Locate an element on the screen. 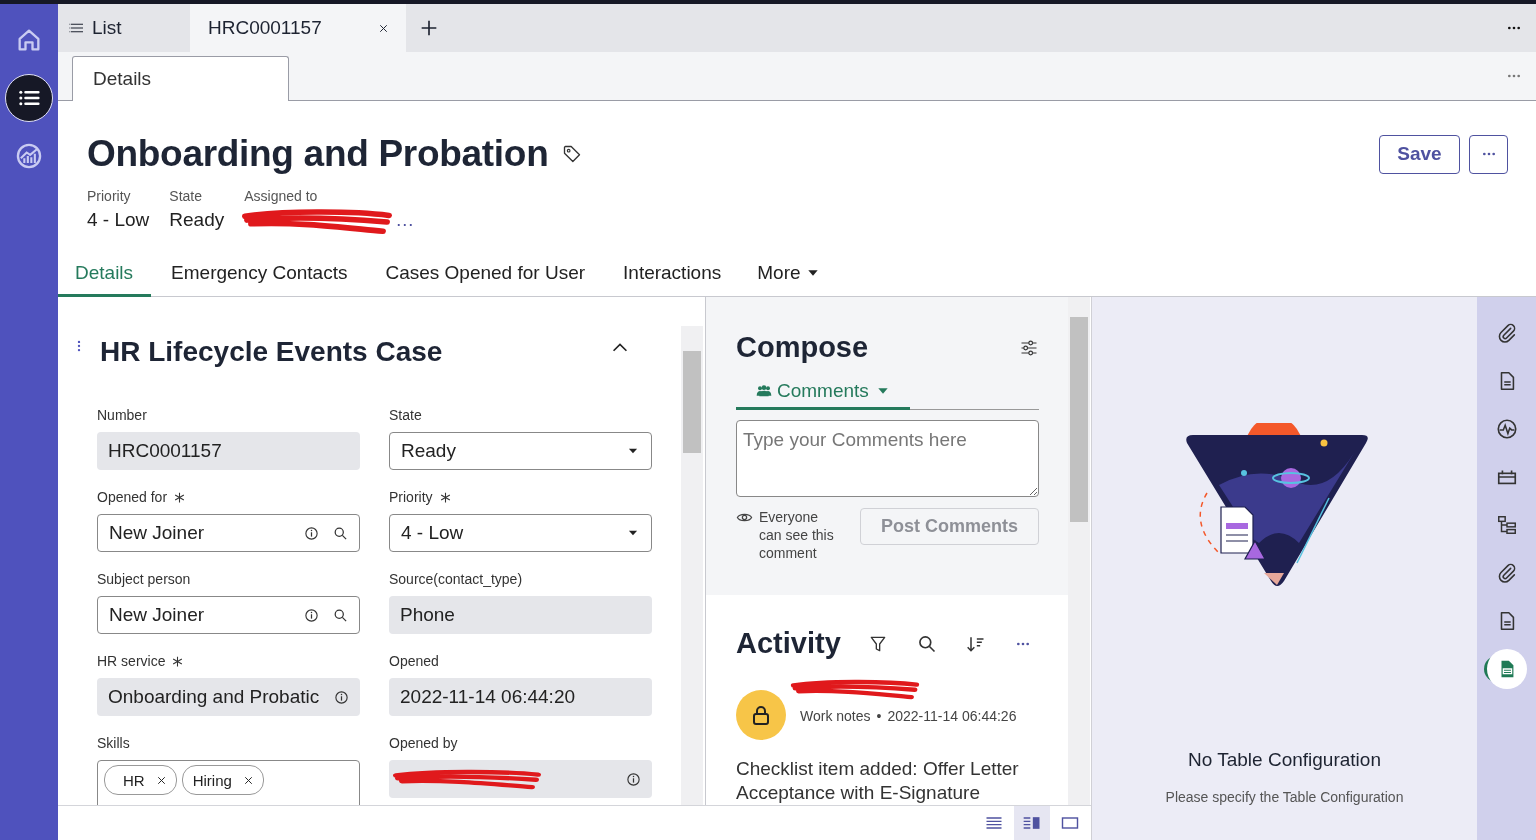  section-tab: Interactions is located at coordinates (672, 278).